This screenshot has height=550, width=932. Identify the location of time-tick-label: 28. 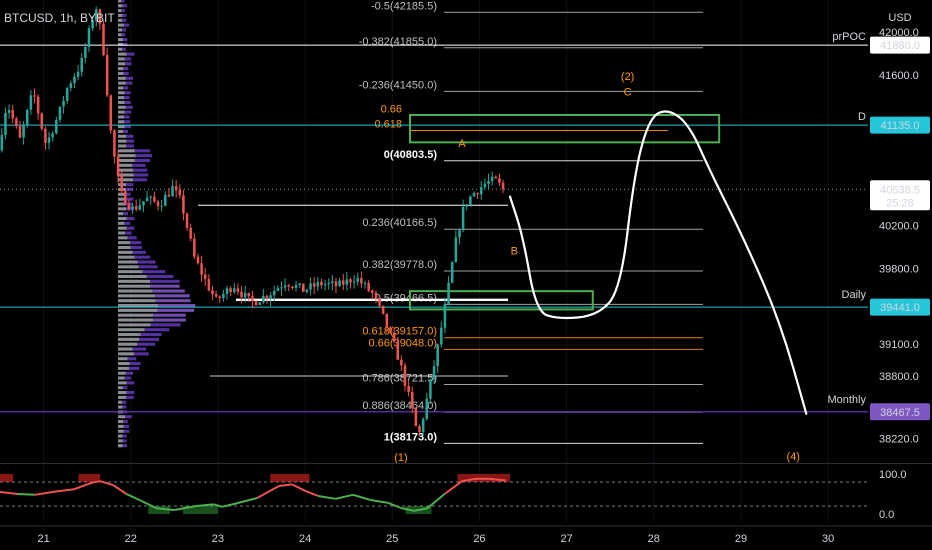
(654, 539).